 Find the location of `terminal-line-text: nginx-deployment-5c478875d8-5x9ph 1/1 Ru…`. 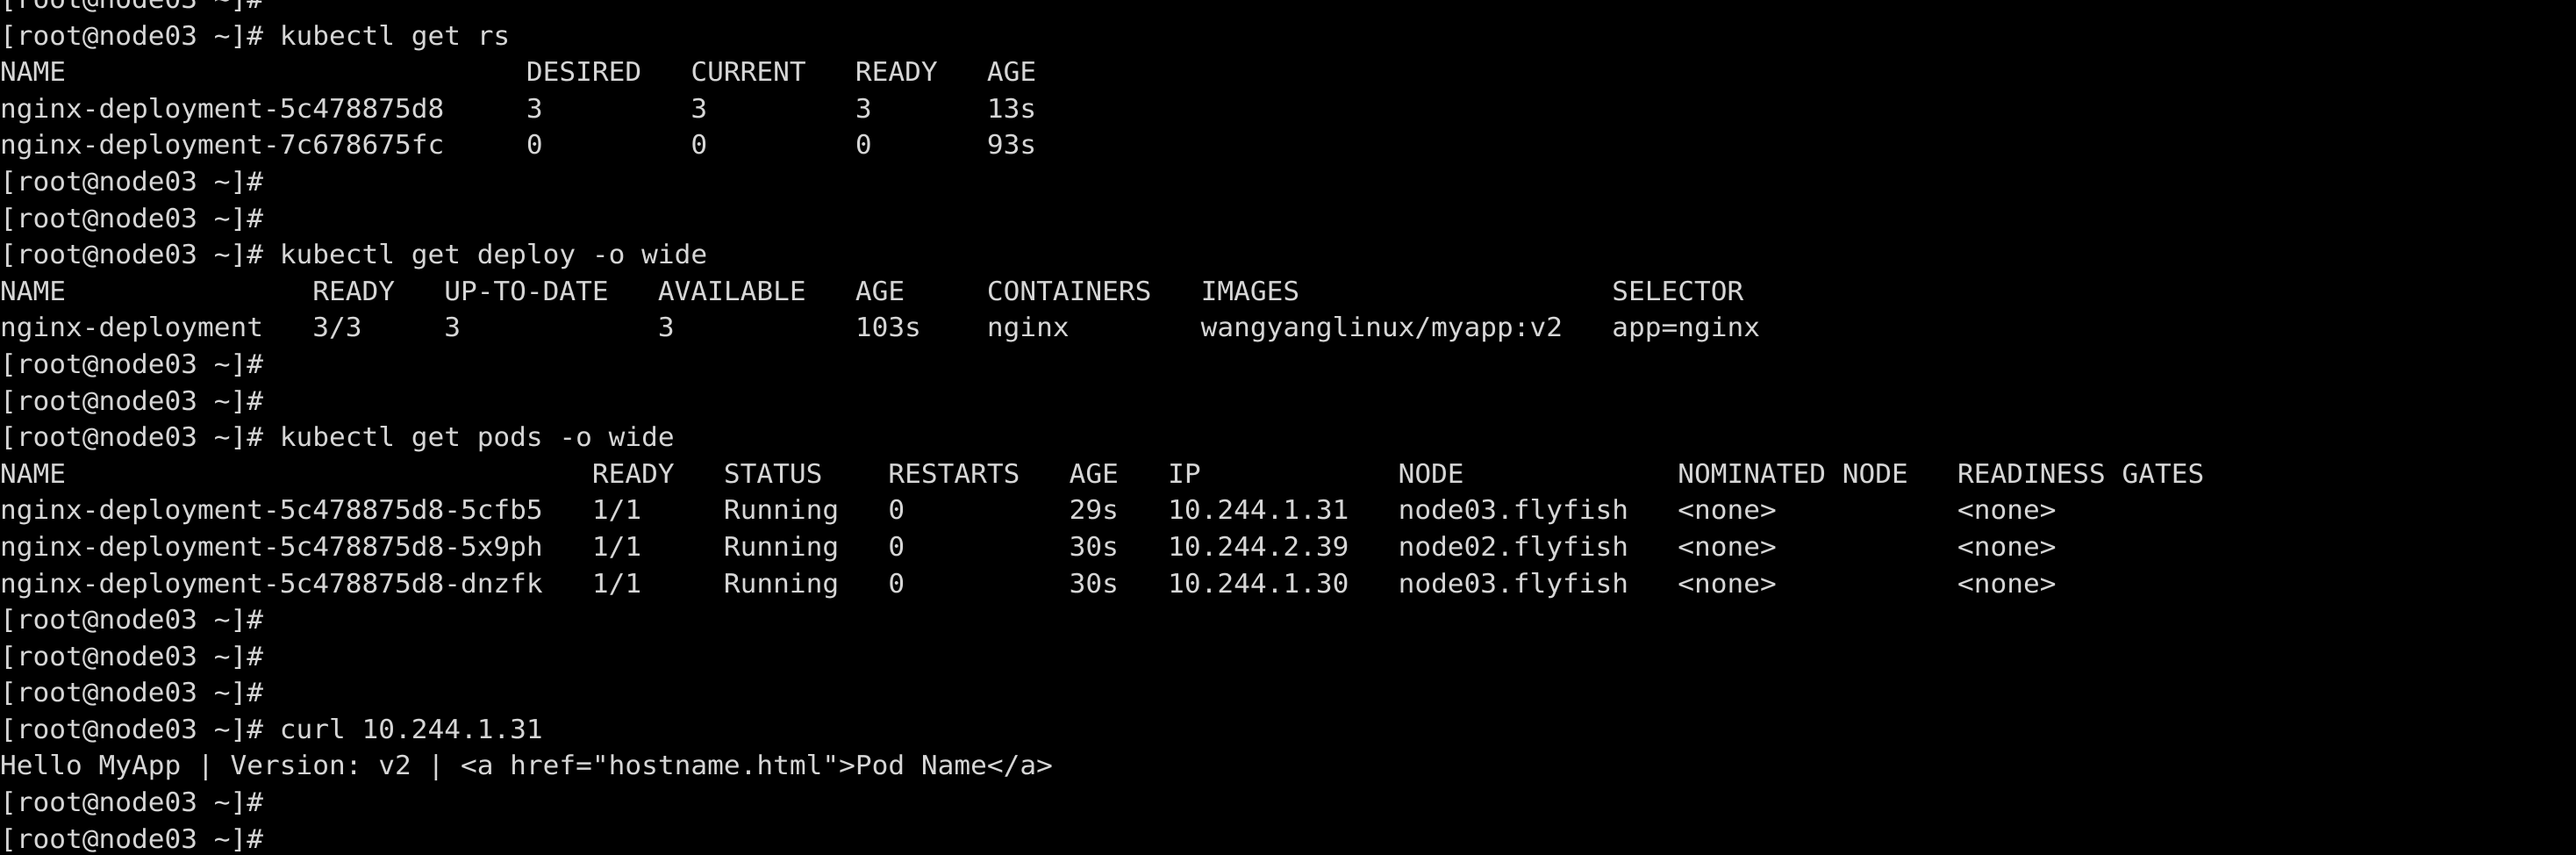

terminal-line-text: nginx-deployment-5c478875d8-5x9ph 1/1 Ru… is located at coordinates (1028, 547).